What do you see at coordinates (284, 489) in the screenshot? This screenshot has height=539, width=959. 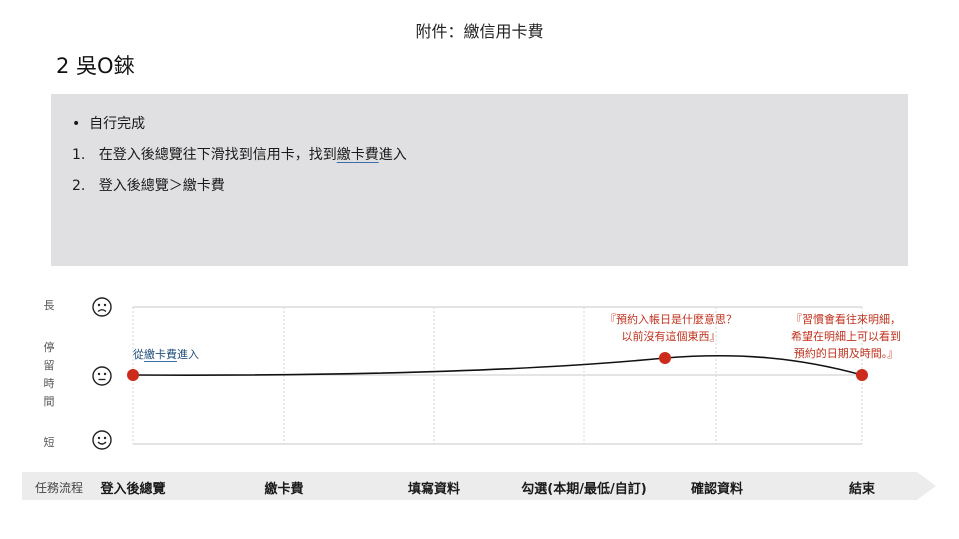 I see `flow-step: 繳卡費` at bounding box center [284, 489].